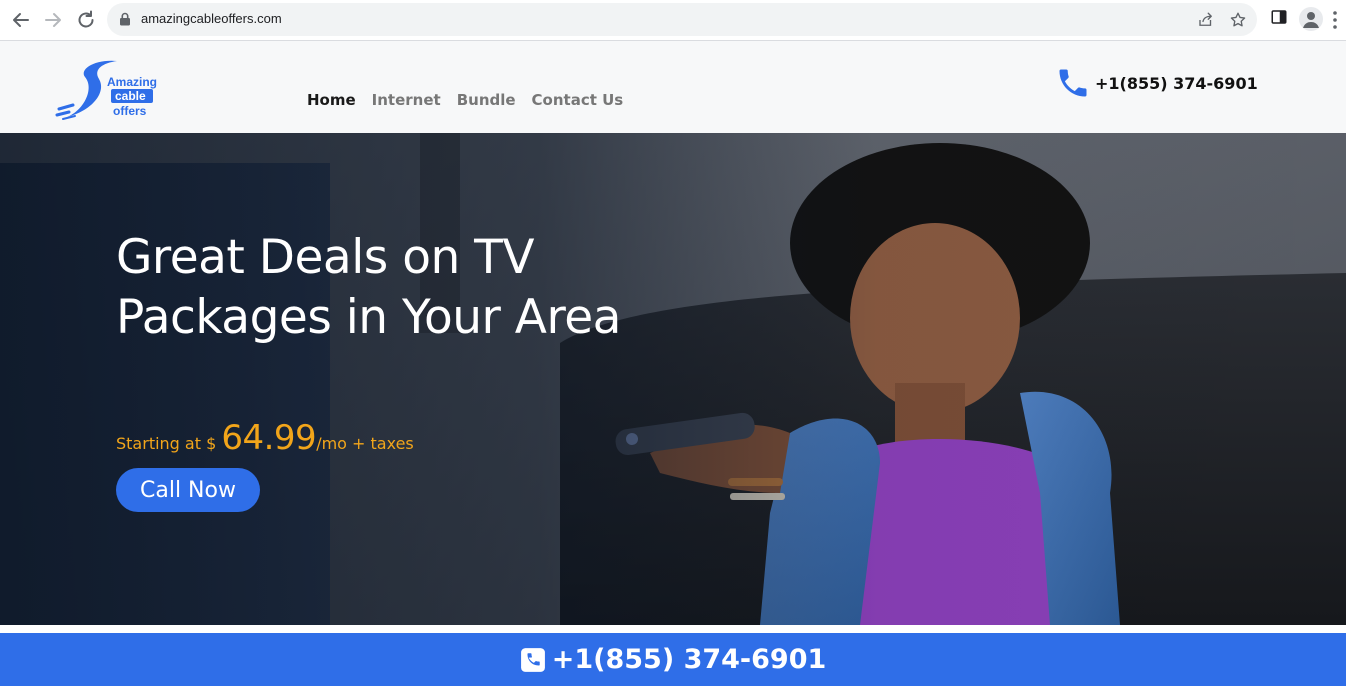  I want to click on star-icon, so click(1238, 20).